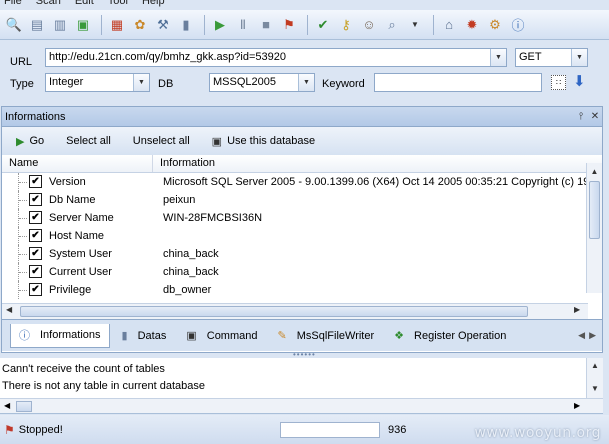  What do you see at coordinates (83, 369) in the screenshot?
I see `log-line: Cann't receive the count of tables` at bounding box center [83, 369].